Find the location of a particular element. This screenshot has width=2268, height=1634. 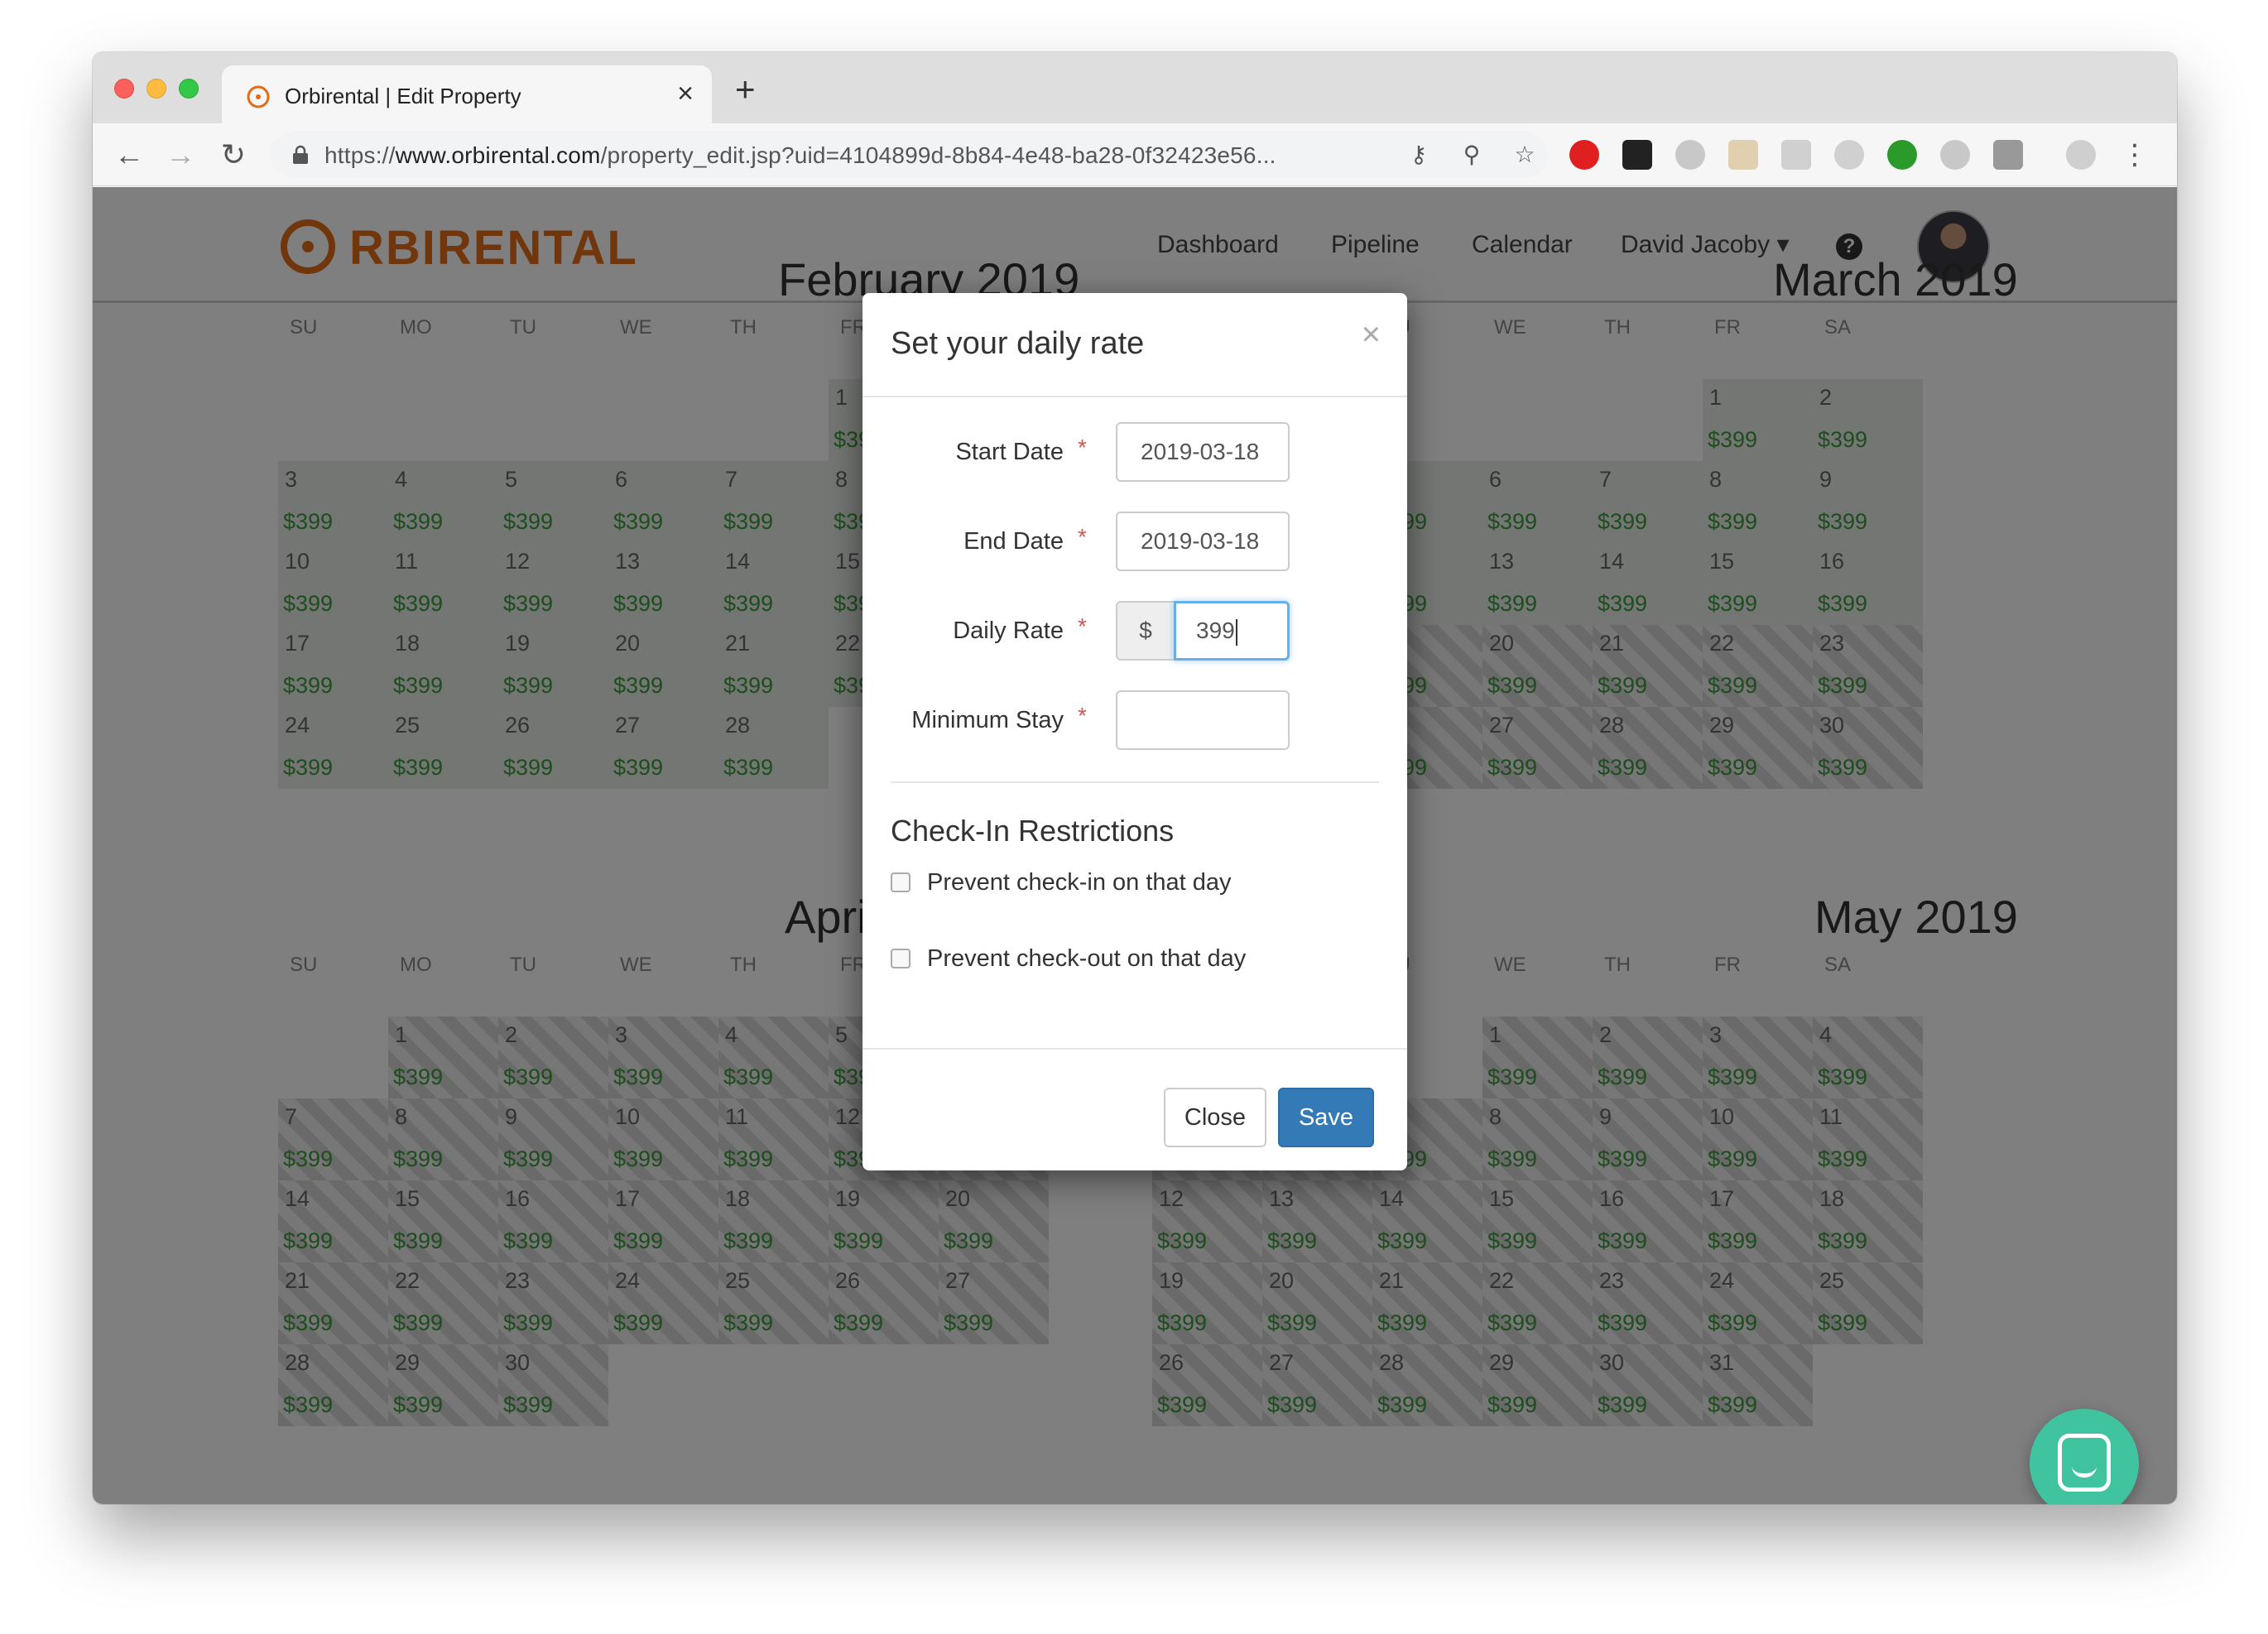

lock-icon is located at coordinates (301, 154).